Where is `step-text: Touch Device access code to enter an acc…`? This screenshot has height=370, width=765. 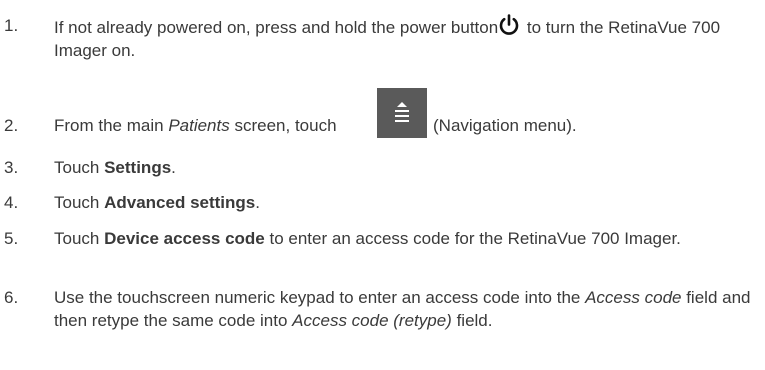 step-text: Touch Device access code to enter an acc… is located at coordinates (367, 238).